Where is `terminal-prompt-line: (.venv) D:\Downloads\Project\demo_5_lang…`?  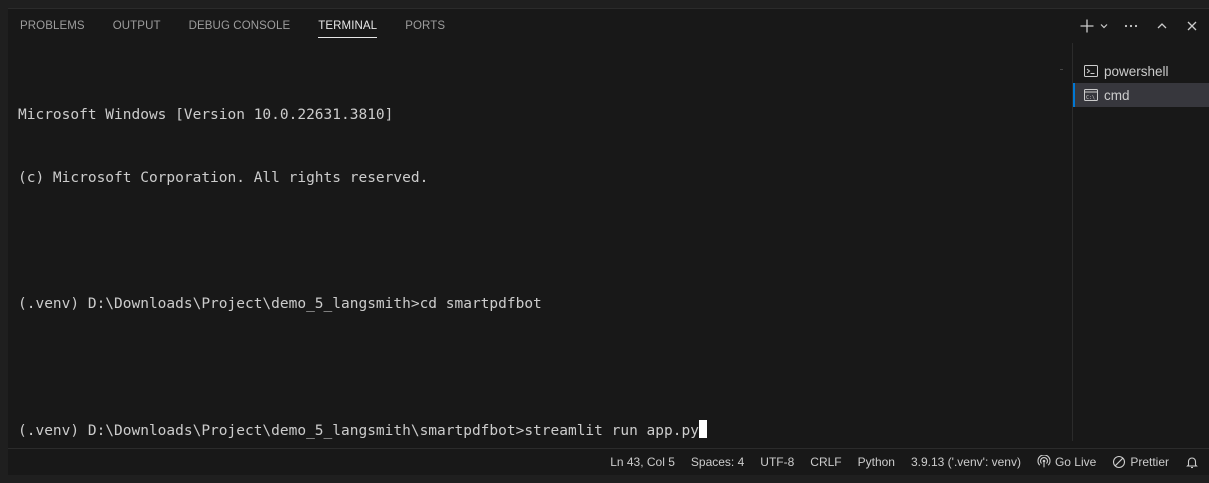
terminal-prompt-line: (.venv) D:\Downloads\Project\demo_5_lang… is located at coordinates (544, 430).